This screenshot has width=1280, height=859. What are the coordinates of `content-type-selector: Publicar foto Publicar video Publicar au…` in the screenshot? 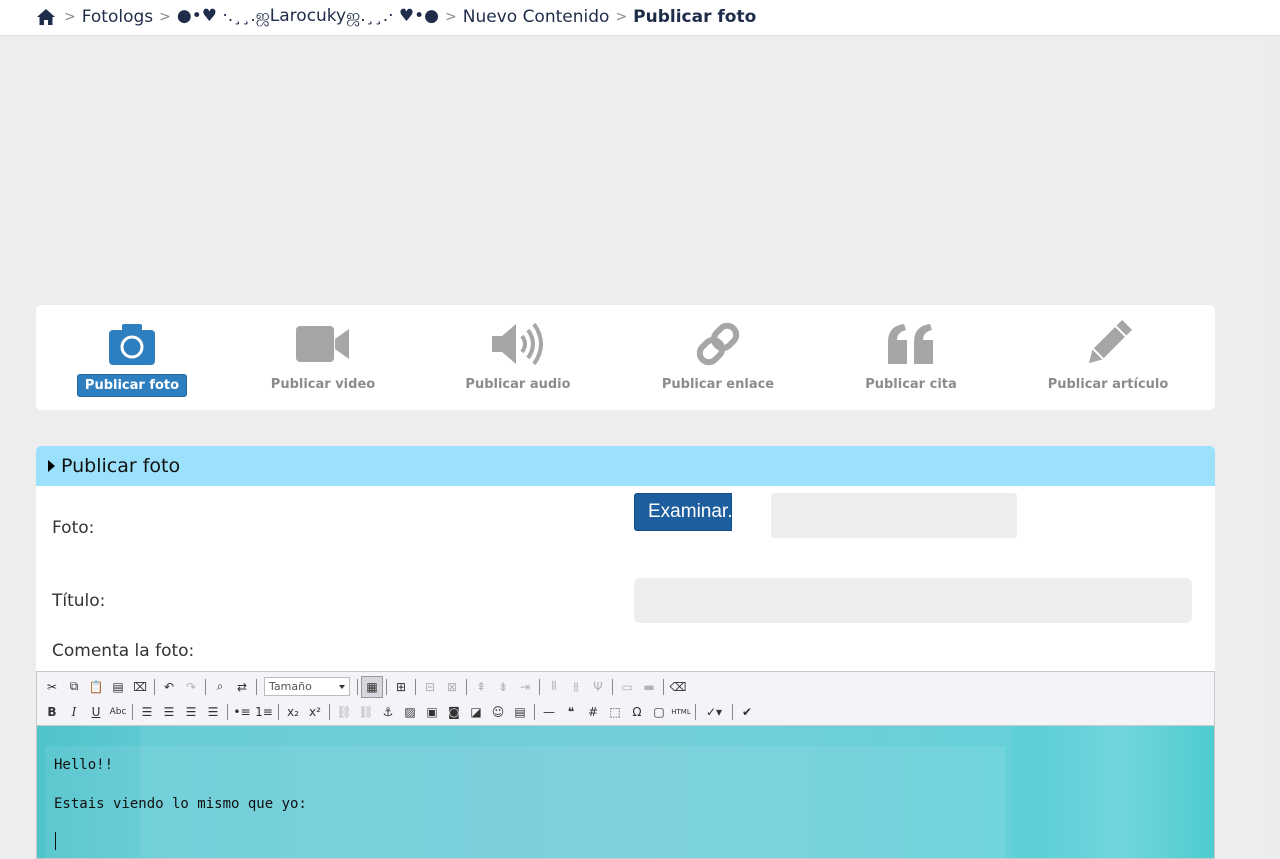 It's located at (625, 357).